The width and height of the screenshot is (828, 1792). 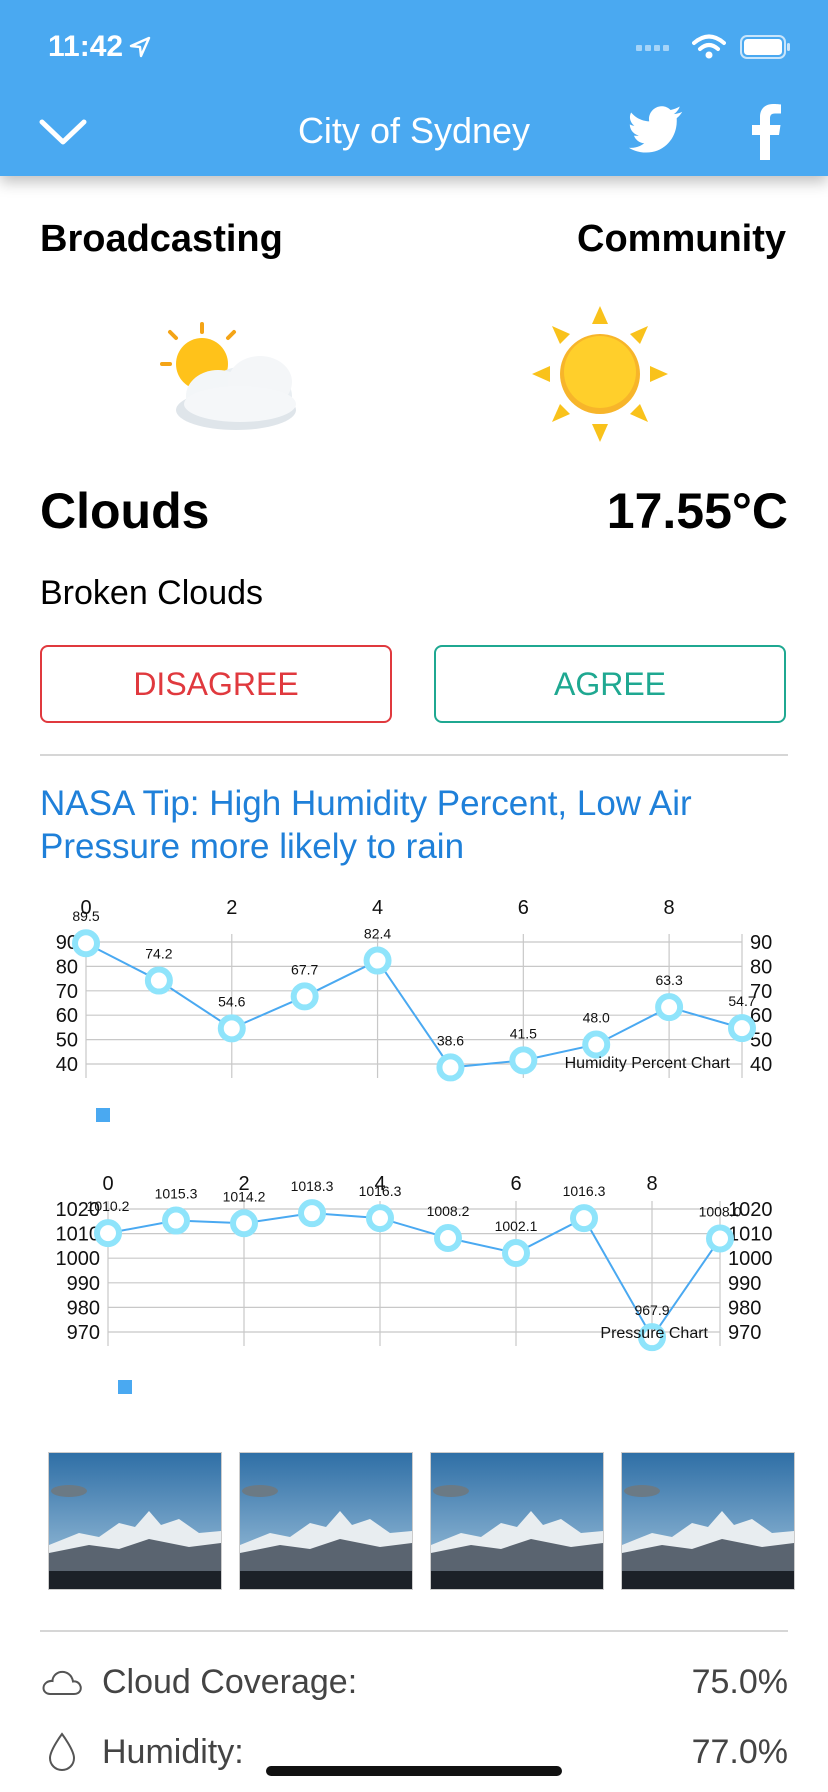 I want to click on data-label: 82.4, so click(x=377, y=934).